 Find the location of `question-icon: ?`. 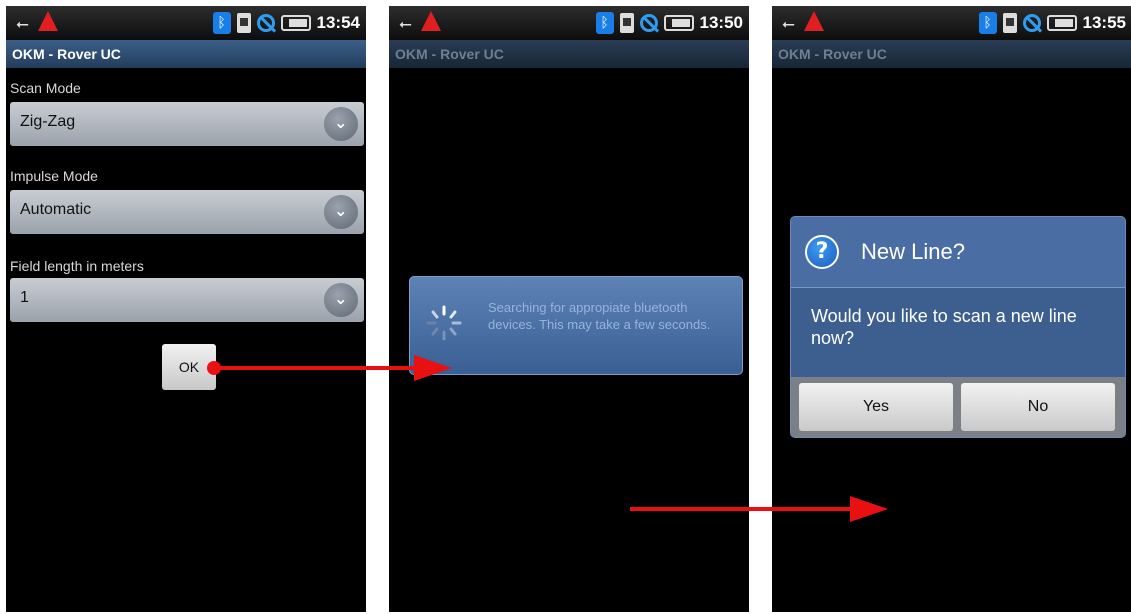

question-icon: ? is located at coordinates (822, 252).